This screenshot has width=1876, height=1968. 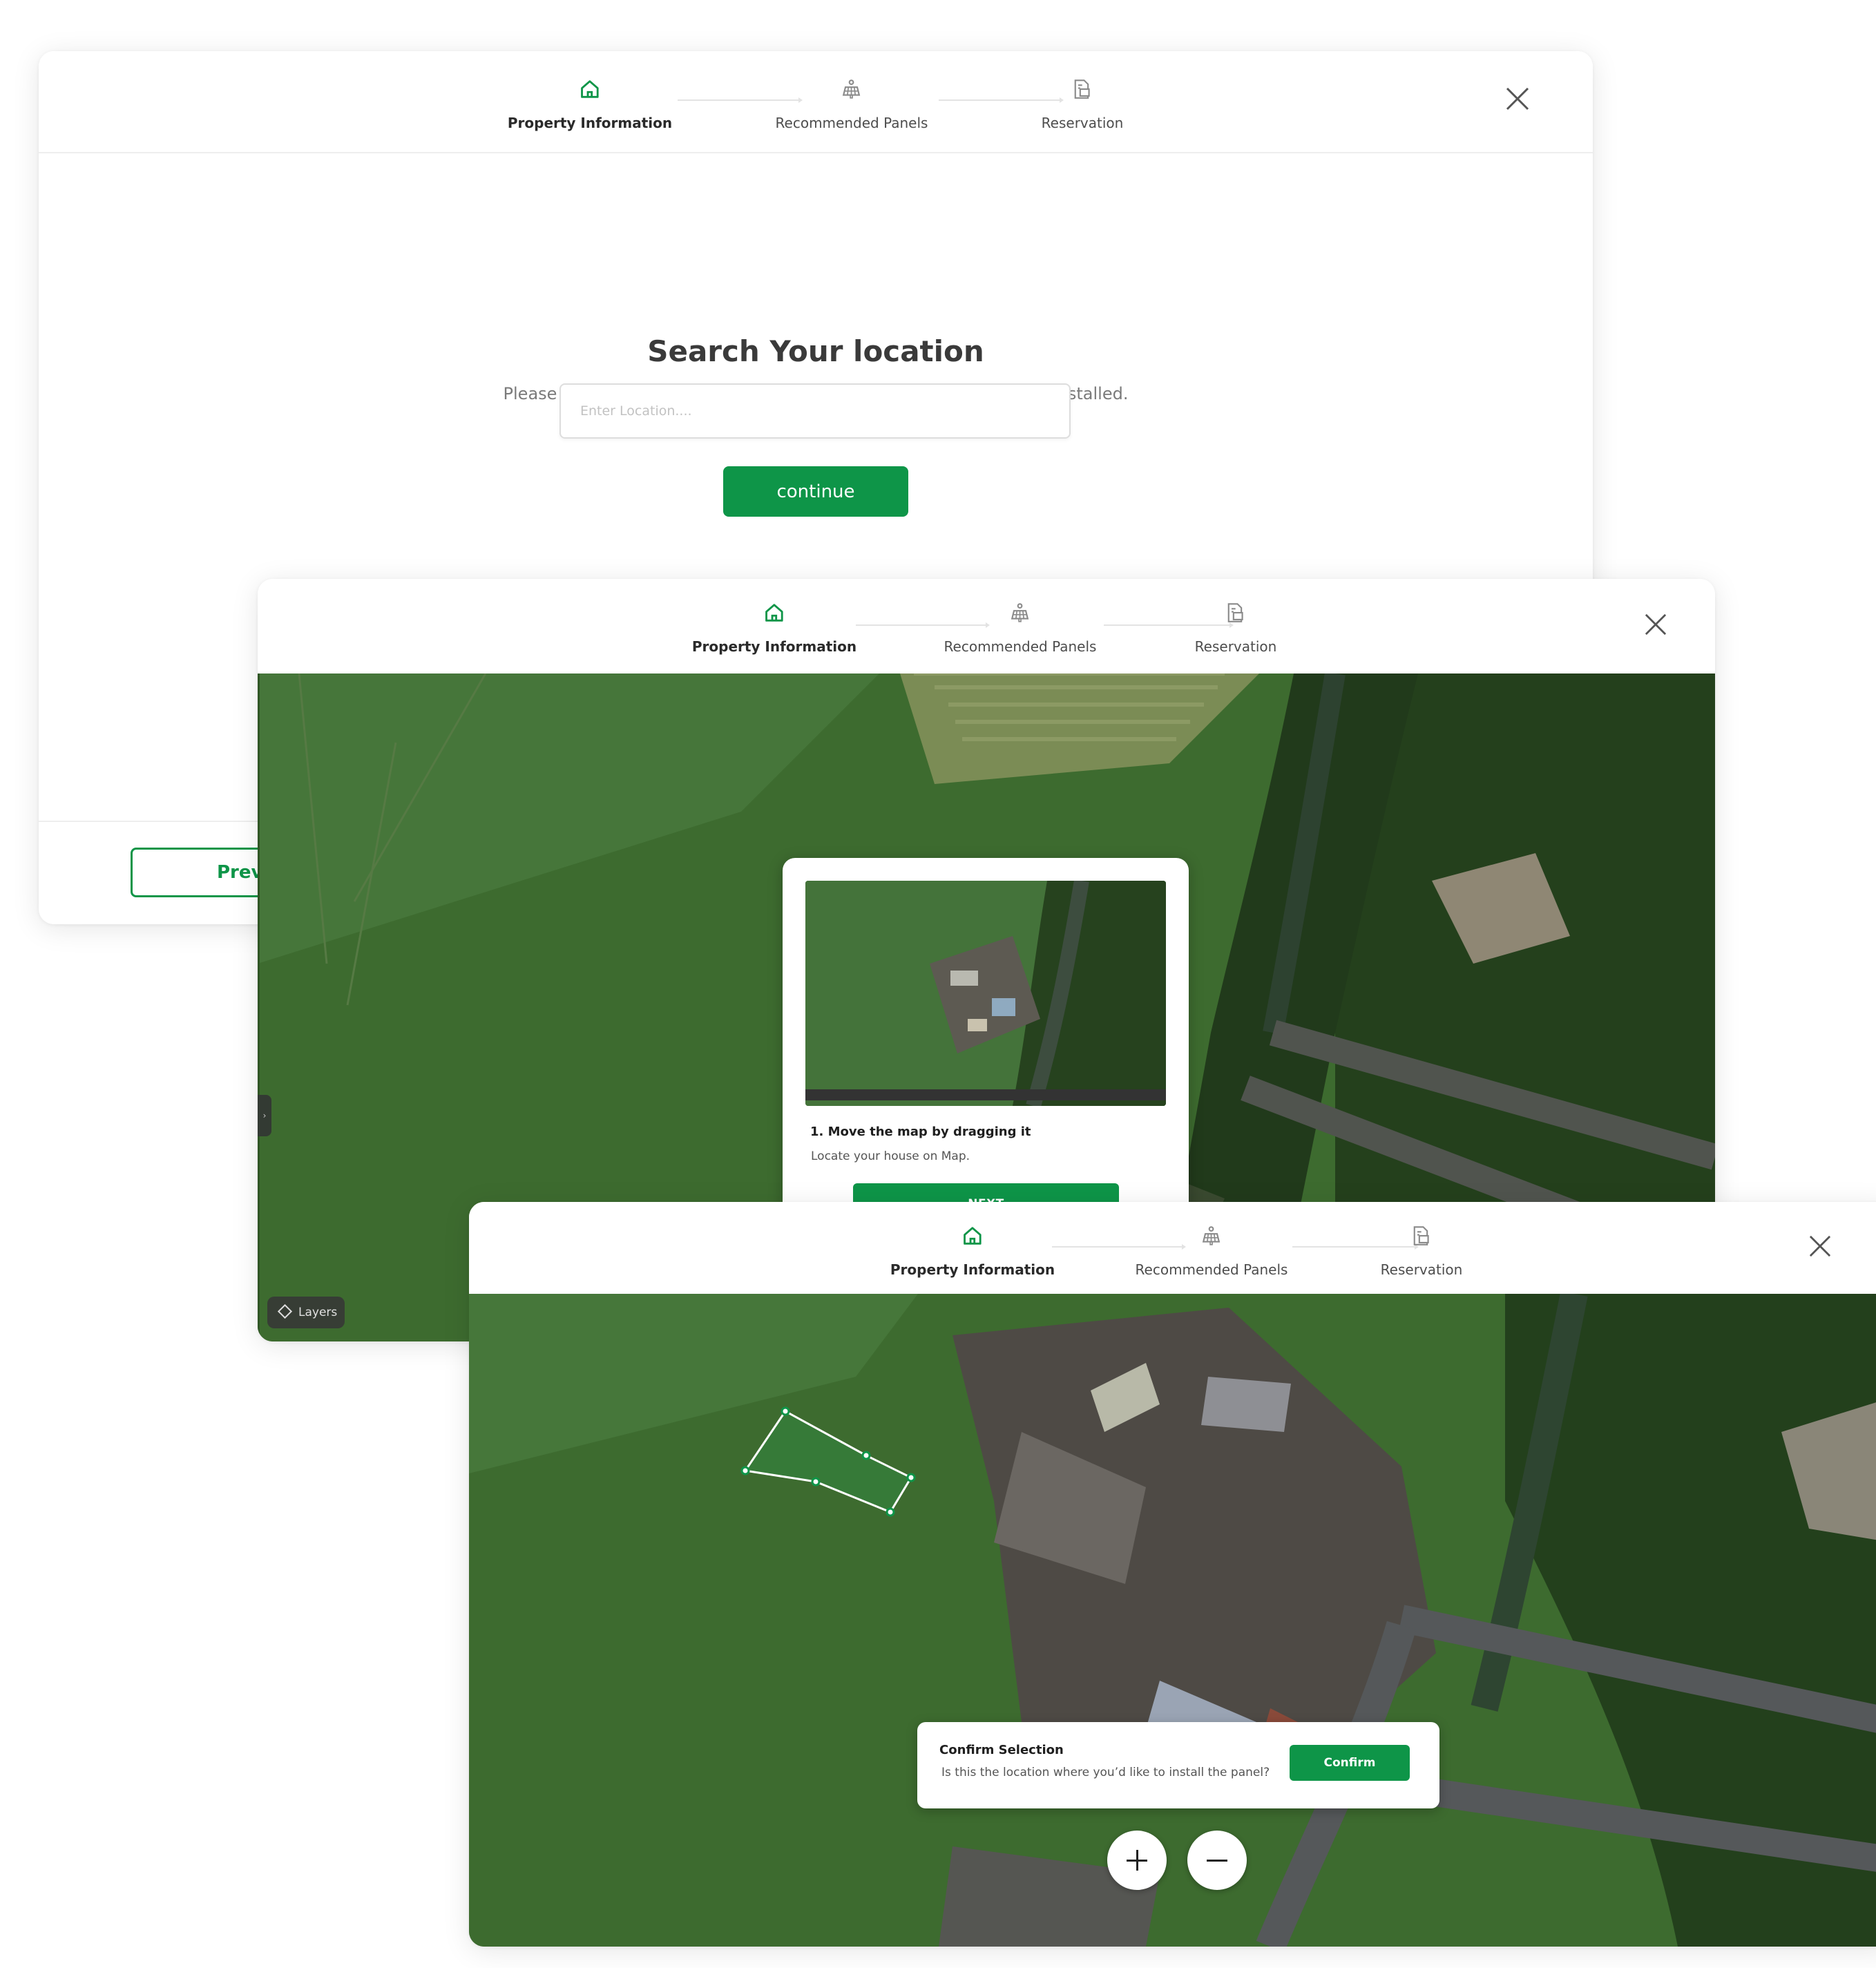 I want to click on aerial-preview-image, so click(x=985, y=993).